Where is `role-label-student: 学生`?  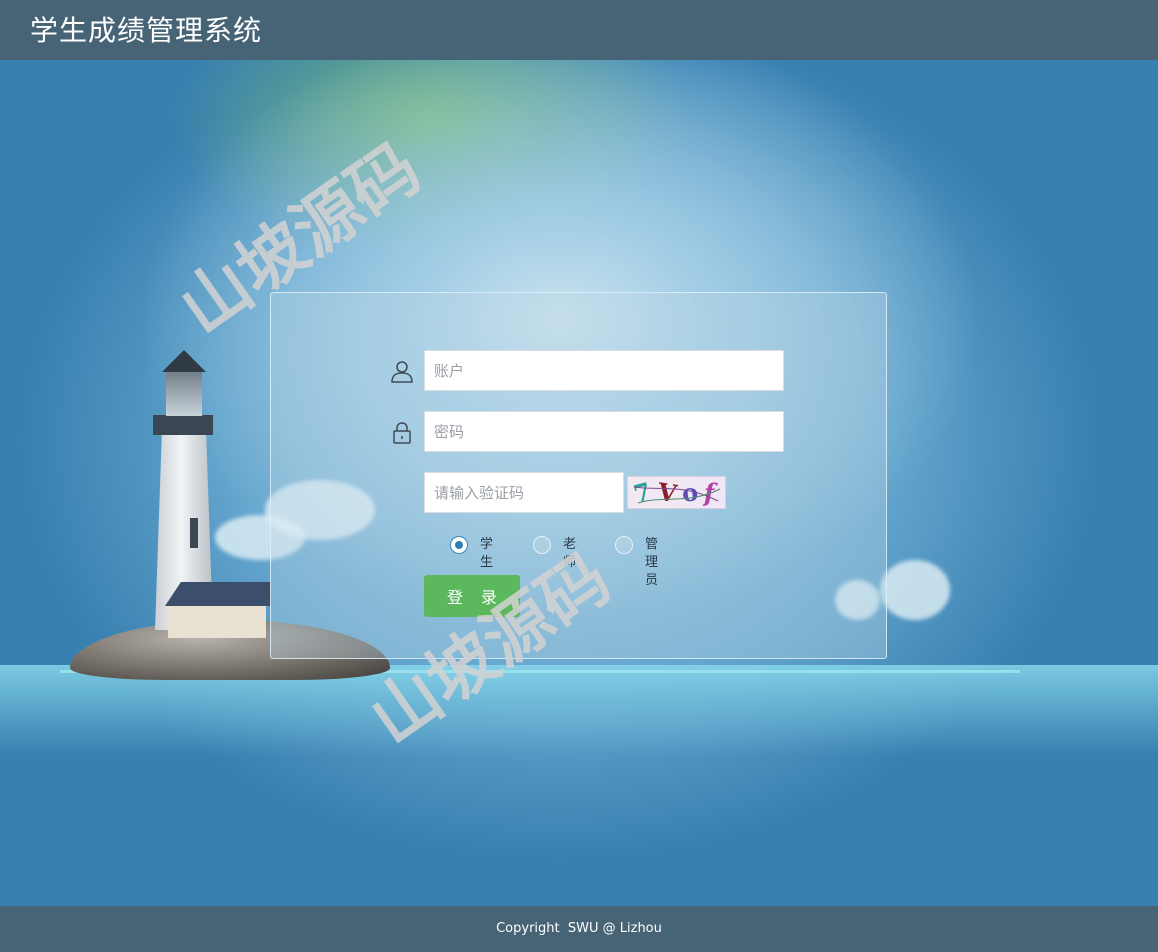 role-label-student: 学生 is located at coordinates (487, 553).